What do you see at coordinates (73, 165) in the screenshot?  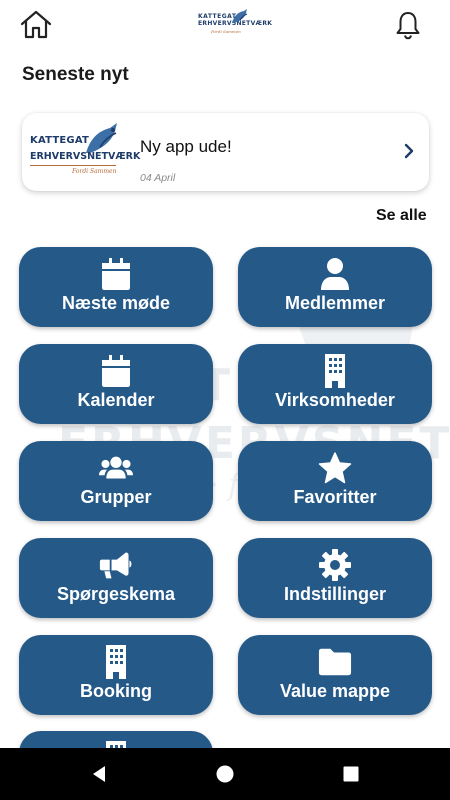 I see `news-logo-divider` at bounding box center [73, 165].